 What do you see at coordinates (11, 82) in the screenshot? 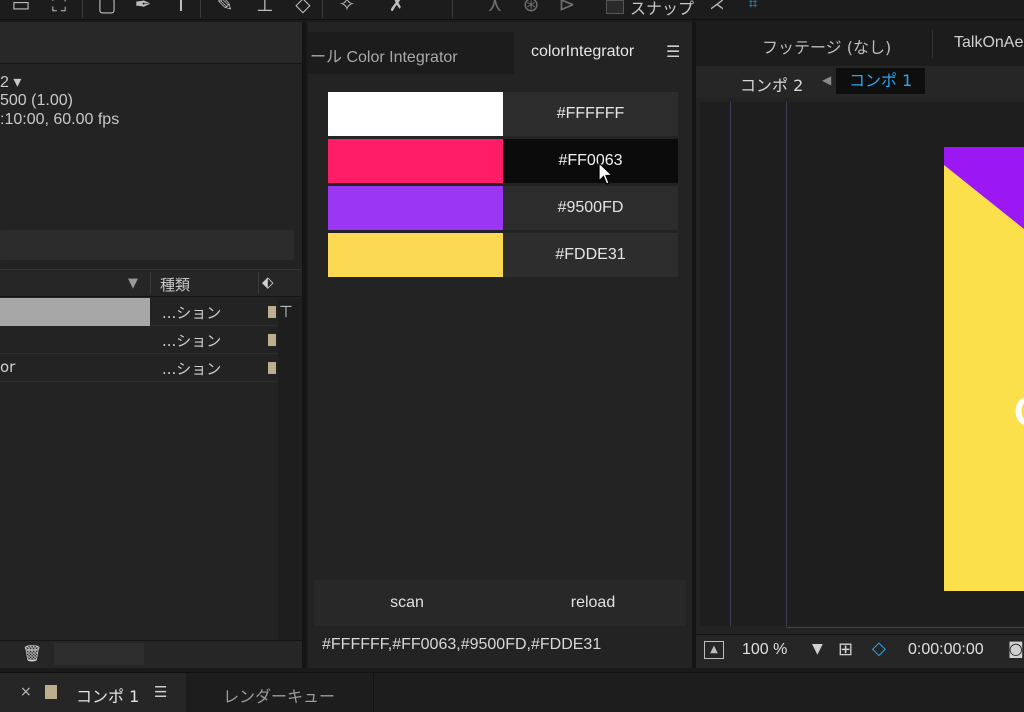
I see `comp-info-line-1: 2 ▾` at bounding box center [11, 82].